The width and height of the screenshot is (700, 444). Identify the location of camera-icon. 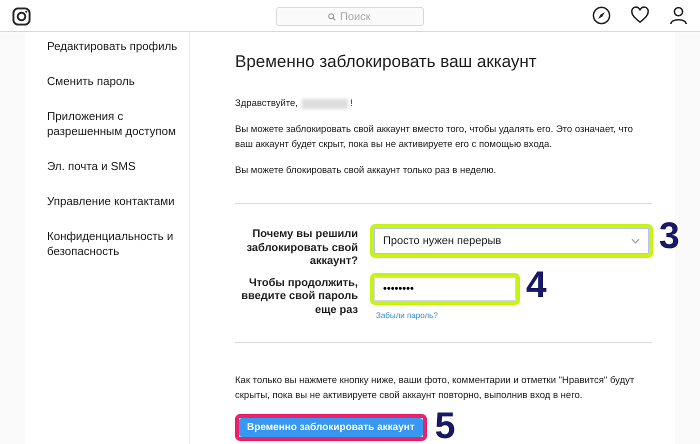
(21, 16).